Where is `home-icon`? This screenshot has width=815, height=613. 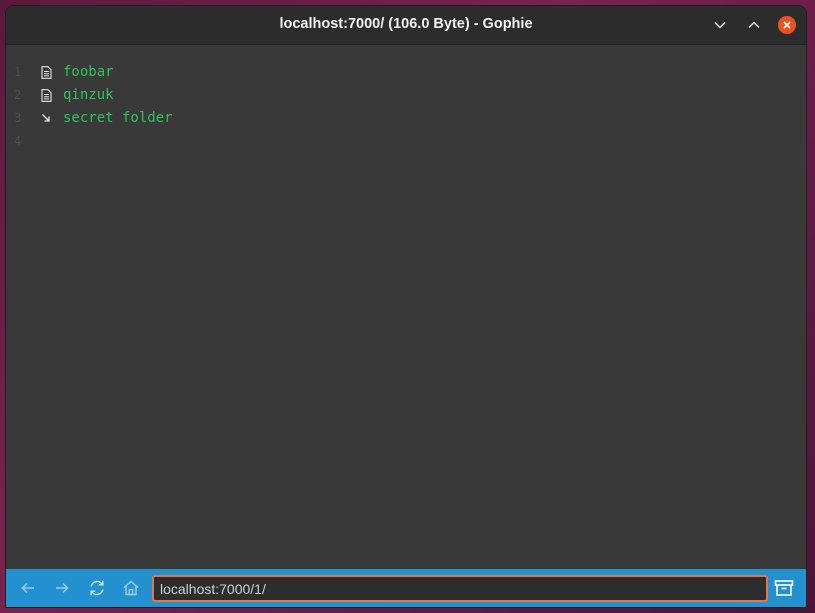 home-icon is located at coordinates (131, 588).